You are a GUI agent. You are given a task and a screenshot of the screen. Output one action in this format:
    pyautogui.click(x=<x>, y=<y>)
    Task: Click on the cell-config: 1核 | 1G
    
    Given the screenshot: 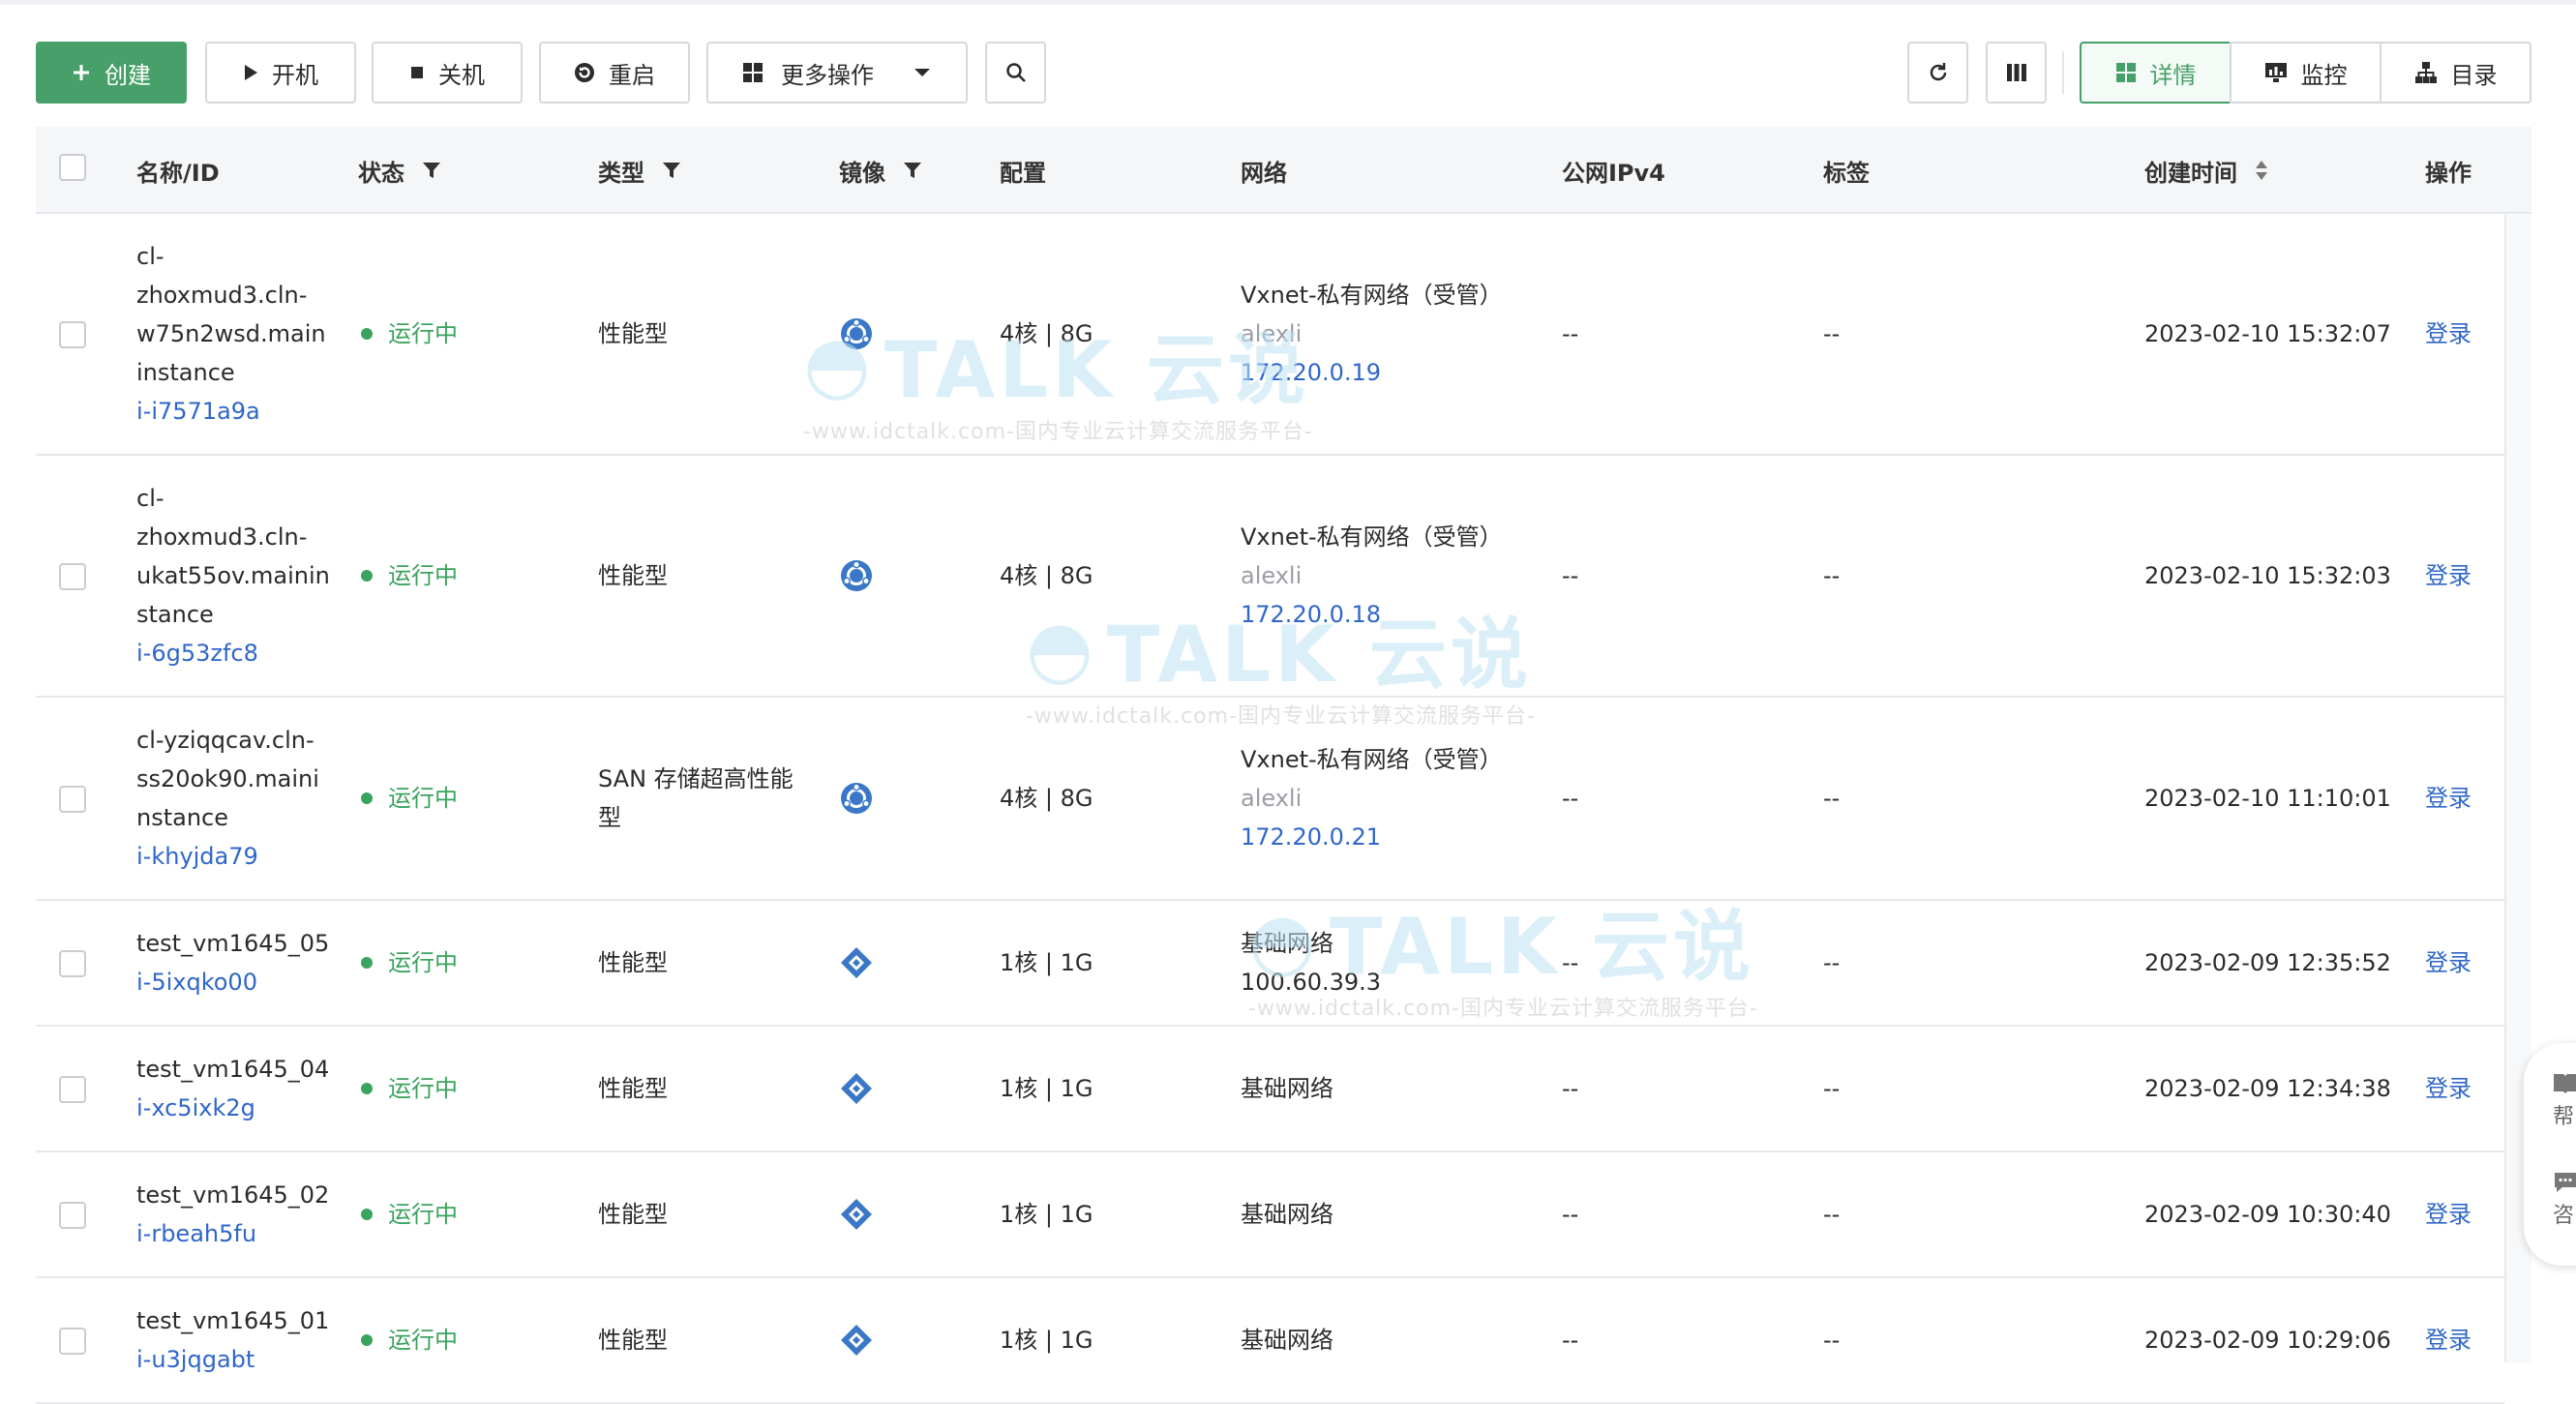 What is the action you would take?
    pyautogui.click(x=1111, y=1214)
    